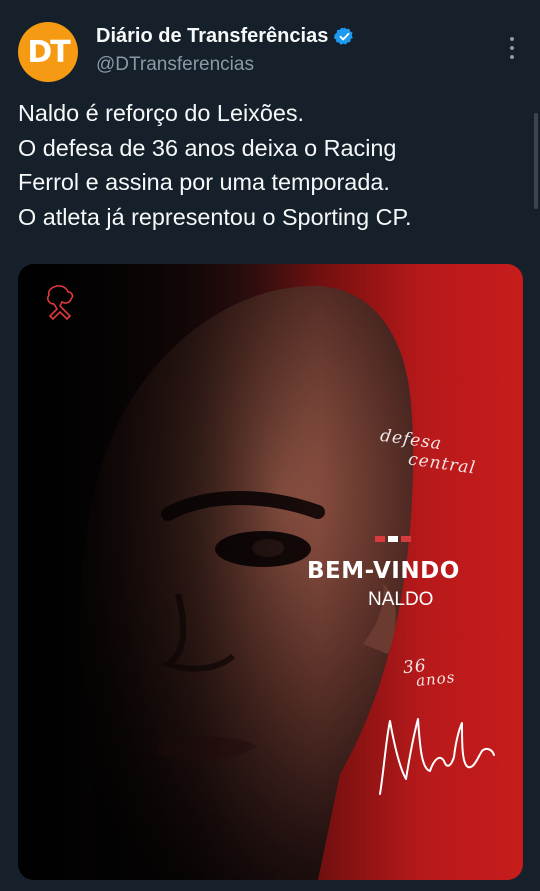 This screenshot has height=891, width=540. Describe the element at coordinates (207, 147) in the screenshot. I see `tweet-text-line: O defesa de 36 anos deixa o Racing` at that location.